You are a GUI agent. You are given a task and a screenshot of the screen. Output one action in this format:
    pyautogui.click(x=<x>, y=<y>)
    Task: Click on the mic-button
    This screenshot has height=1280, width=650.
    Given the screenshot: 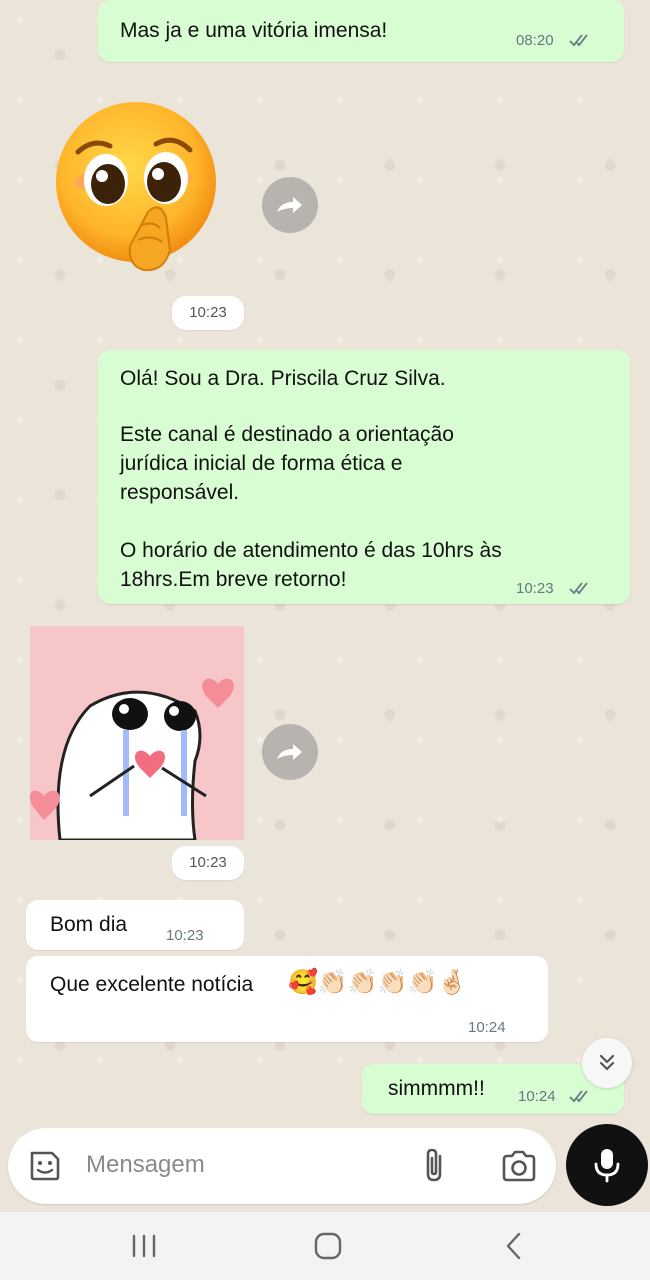 What is the action you would take?
    pyautogui.click(x=607, y=1165)
    